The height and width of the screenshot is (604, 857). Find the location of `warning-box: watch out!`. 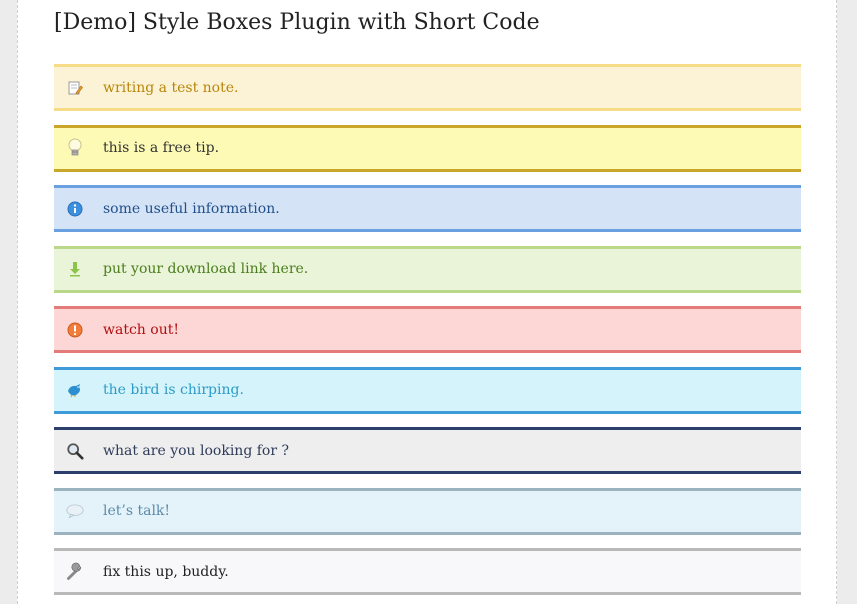

warning-box: watch out! is located at coordinates (427, 329).